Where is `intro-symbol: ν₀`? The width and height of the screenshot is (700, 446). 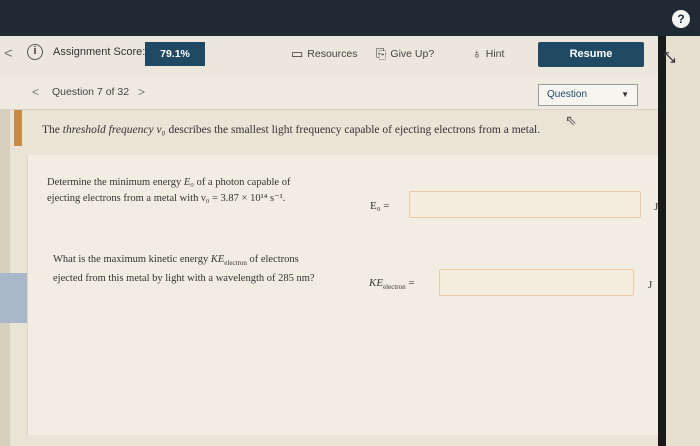
intro-symbol: ν₀ is located at coordinates (161, 130).